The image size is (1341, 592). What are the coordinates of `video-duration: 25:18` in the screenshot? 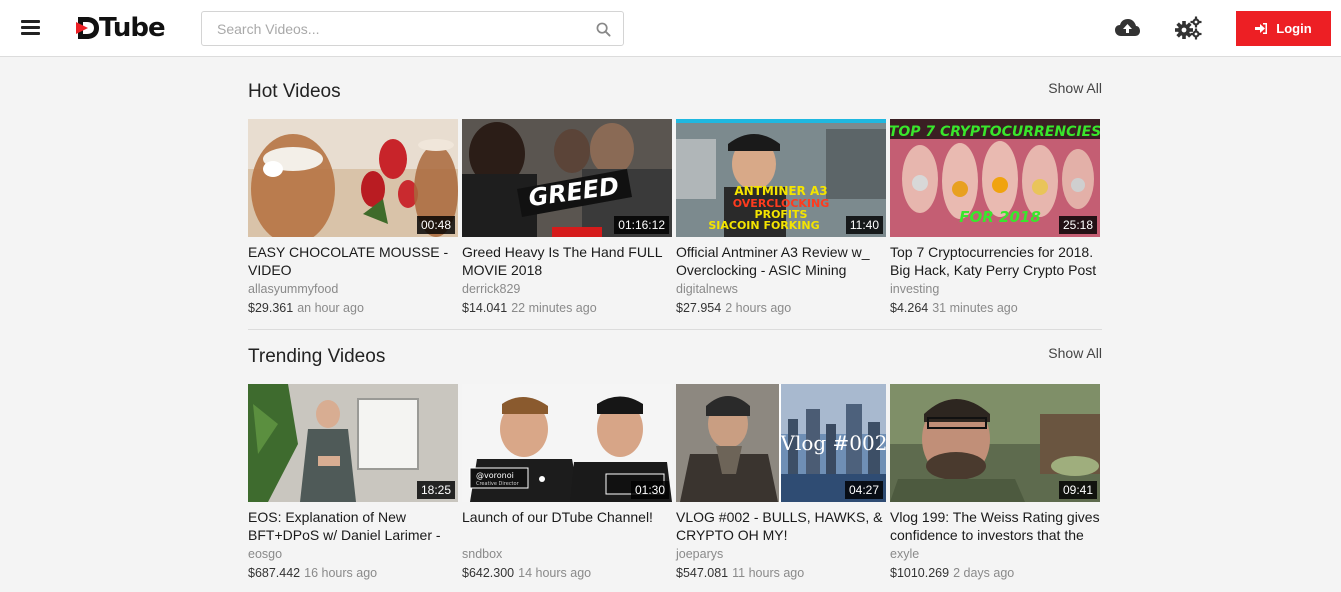 It's located at (1077, 225).